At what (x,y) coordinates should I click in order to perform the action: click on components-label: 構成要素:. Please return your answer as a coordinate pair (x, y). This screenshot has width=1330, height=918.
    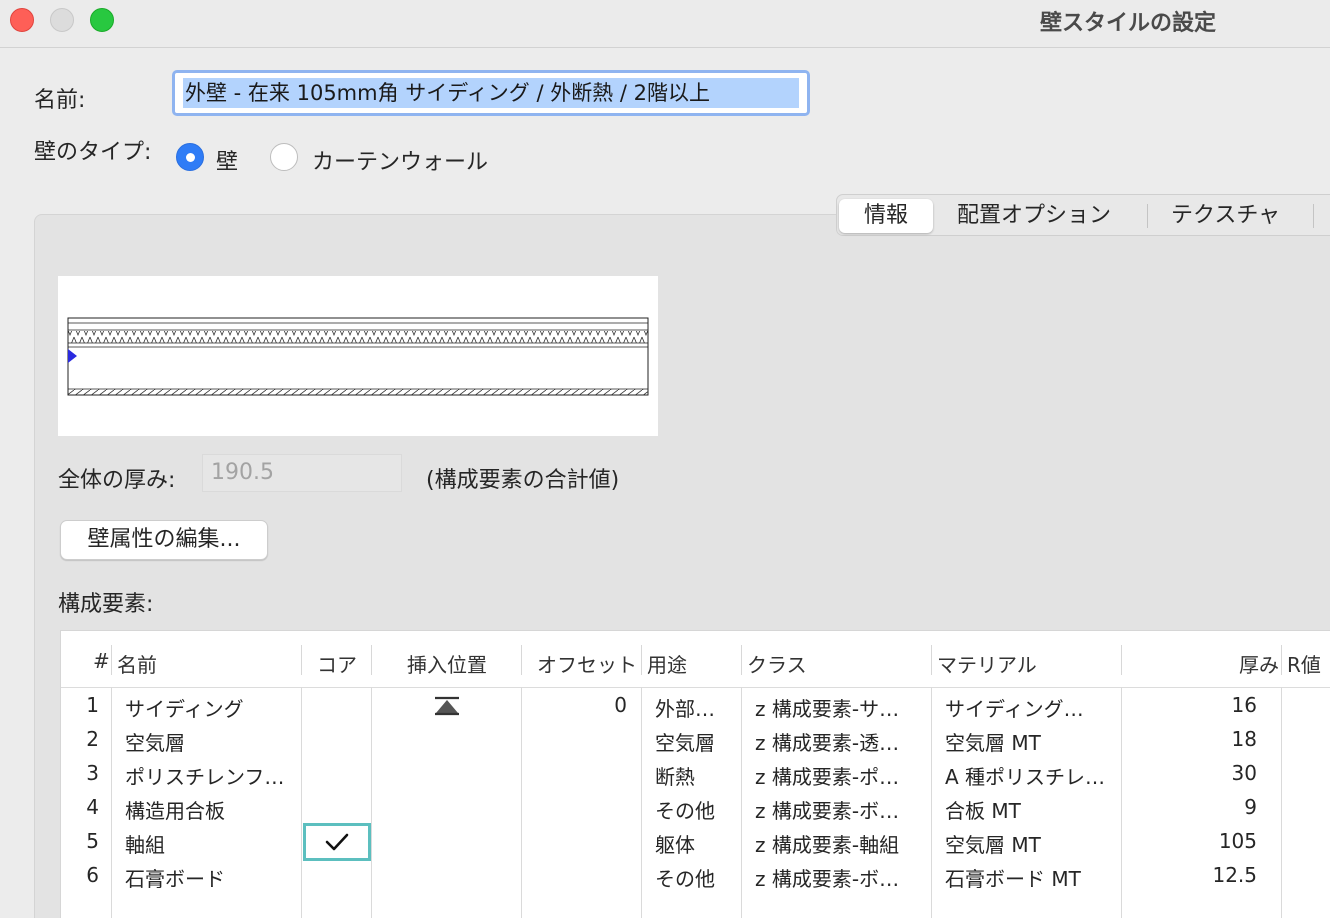
    Looking at the image, I should click on (106, 604).